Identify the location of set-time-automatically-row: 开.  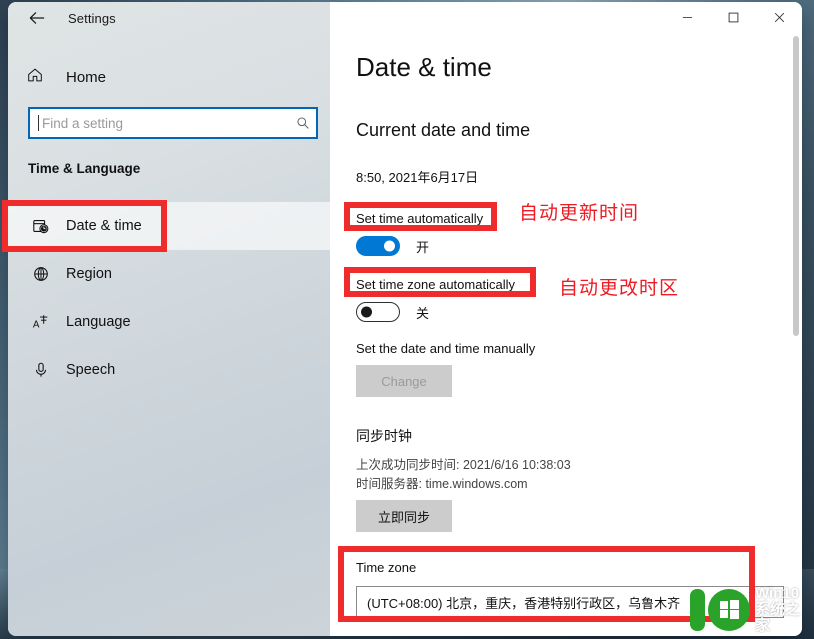
(392, 246).